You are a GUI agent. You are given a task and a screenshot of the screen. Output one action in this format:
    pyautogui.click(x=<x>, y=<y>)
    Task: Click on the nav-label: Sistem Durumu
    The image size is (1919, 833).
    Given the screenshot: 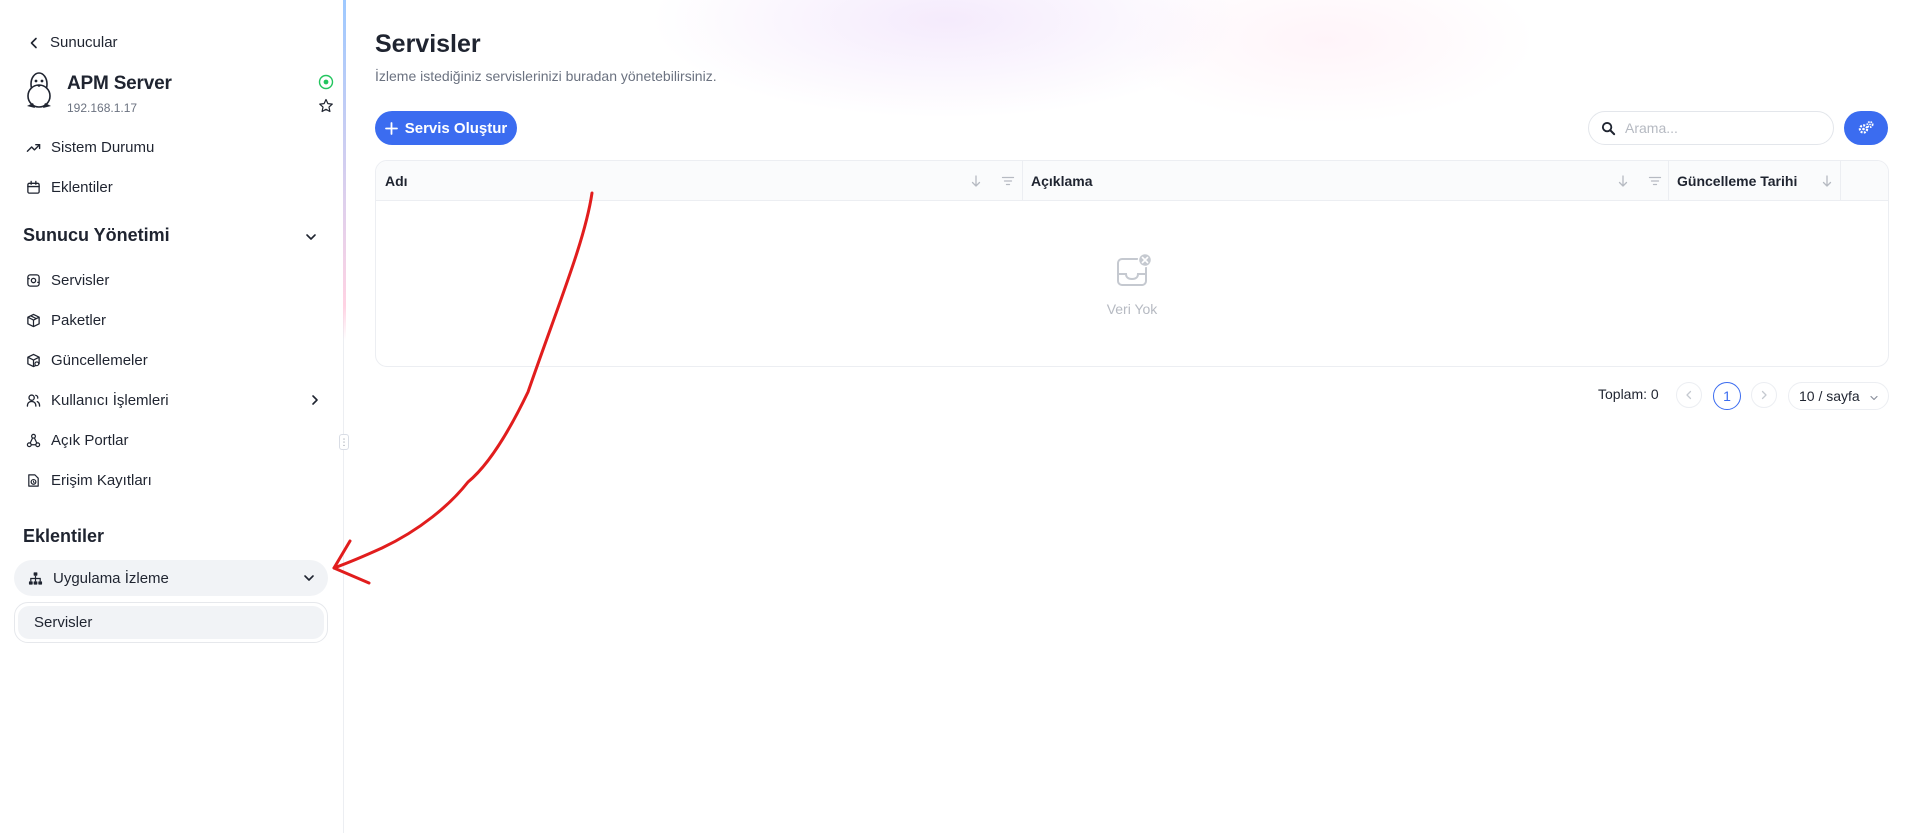 What is the action you would take?
    pyautogui.click(x=103, y=147)
    